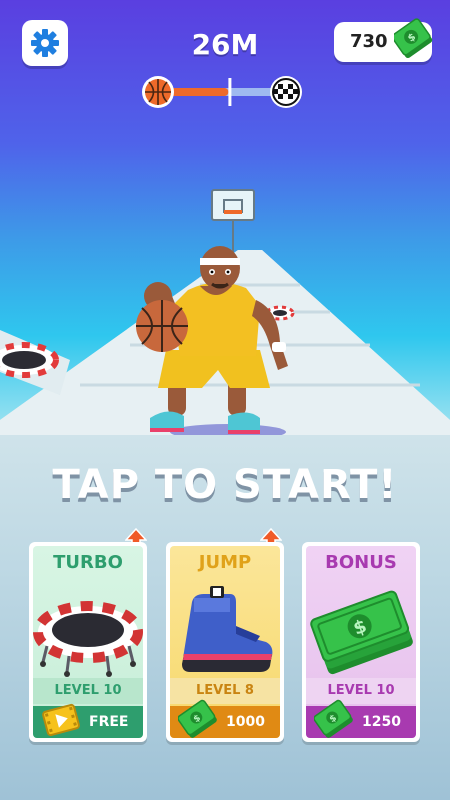 This screenshot has width=450, height=800. What do you see at coordinates (361, 562) in the screenshot?
I see `card-title: BONUS` at bounding box center [361, 562].